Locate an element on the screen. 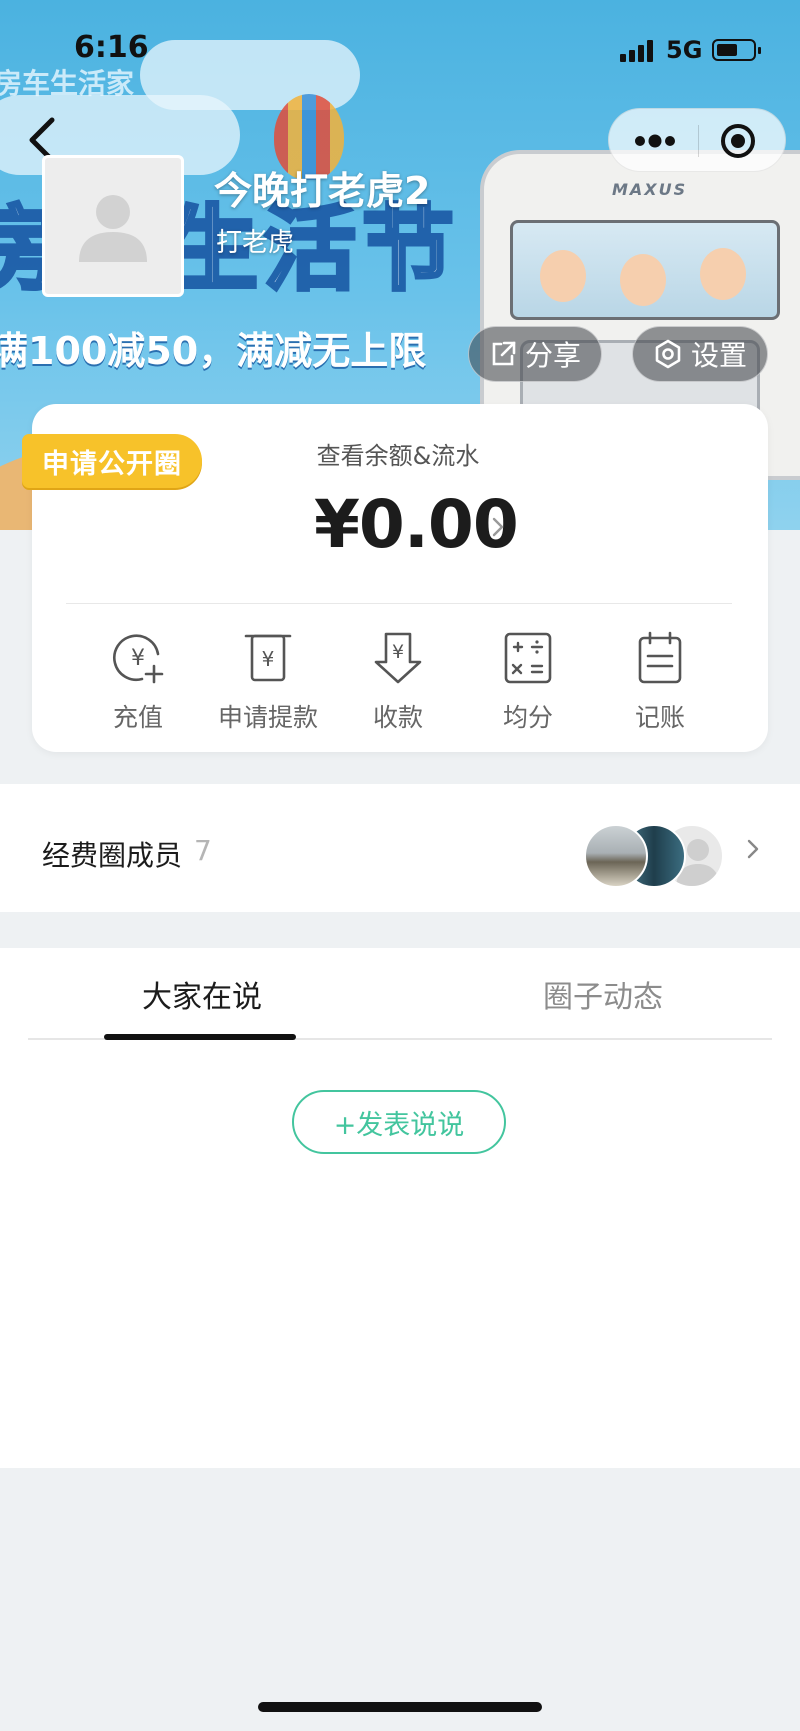 This screenshot has width=800, height=1731. more-dots-icon is located at coordinates (655, 141).